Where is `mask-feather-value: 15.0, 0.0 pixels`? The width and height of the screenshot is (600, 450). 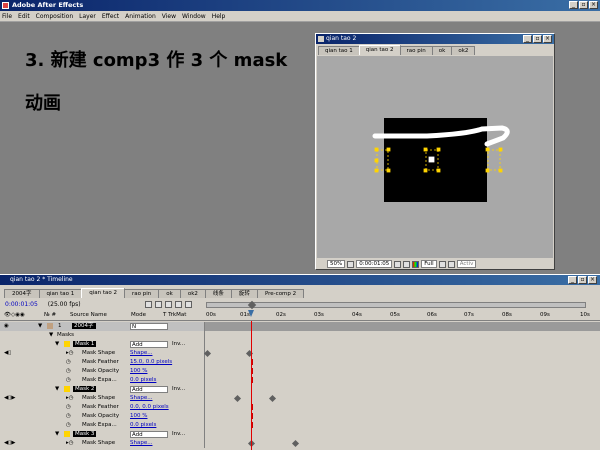
mask-feather-value: 15.0, 0.0 pixels is located at coordinates (151, 362).